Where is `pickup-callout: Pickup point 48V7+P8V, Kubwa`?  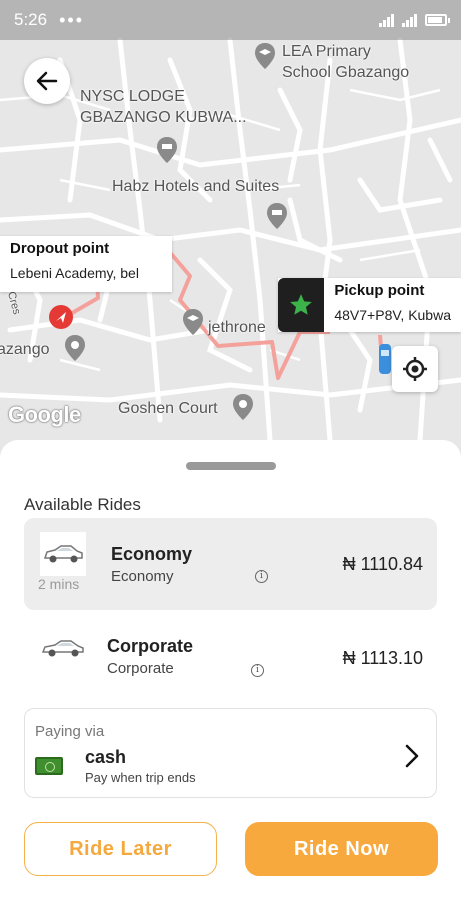 pickup-callout: Pickup point 48V7+P8V, Kubwa is located at coordinates (369, 305).